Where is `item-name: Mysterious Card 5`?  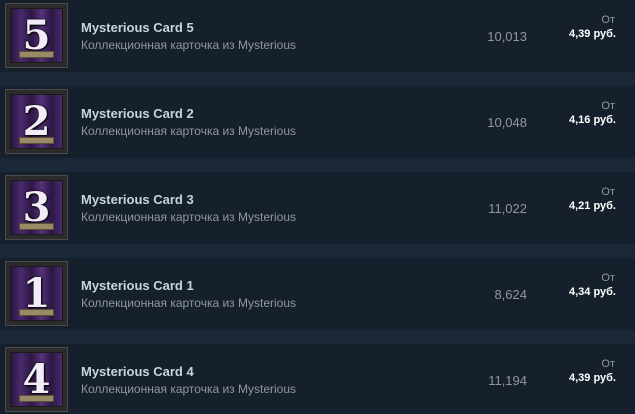
item-name: Mysterious Card 5 is located at coordinates (137, 27).